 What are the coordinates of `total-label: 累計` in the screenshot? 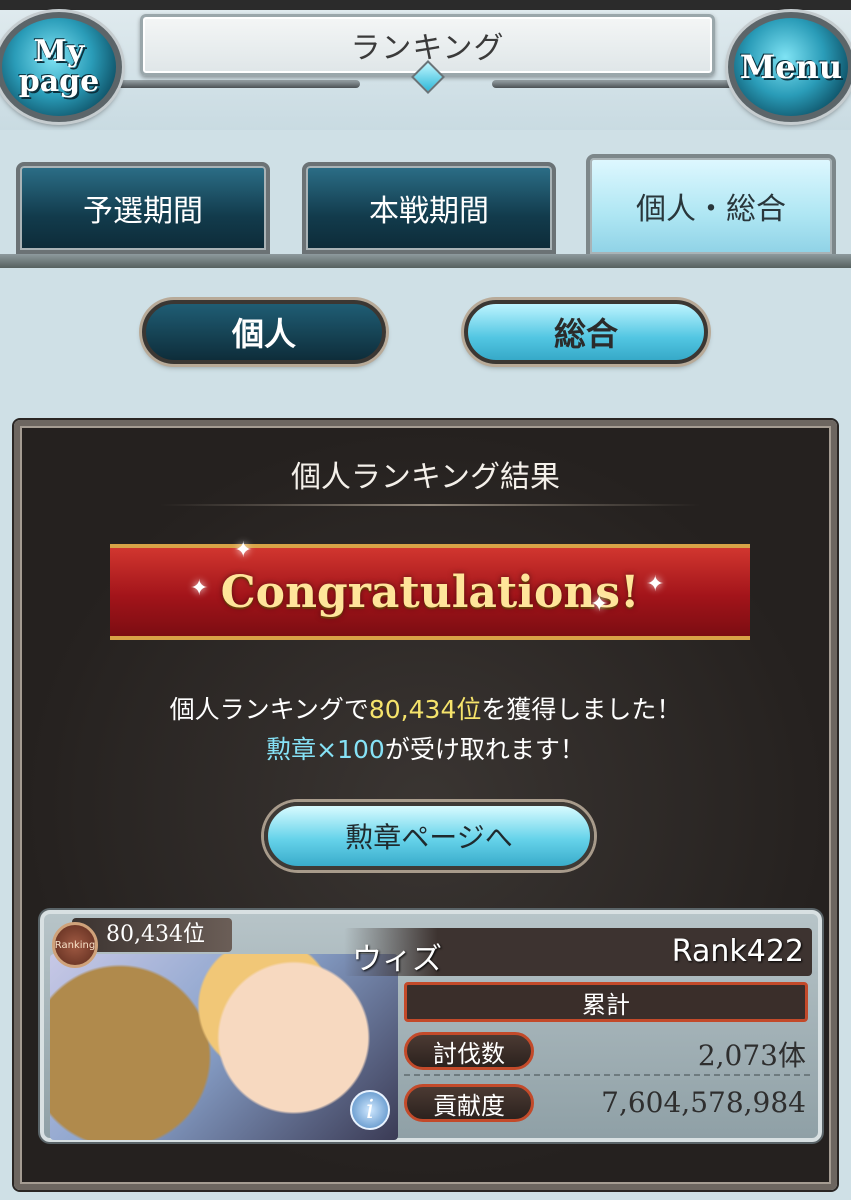 It's located at (606, 1004).